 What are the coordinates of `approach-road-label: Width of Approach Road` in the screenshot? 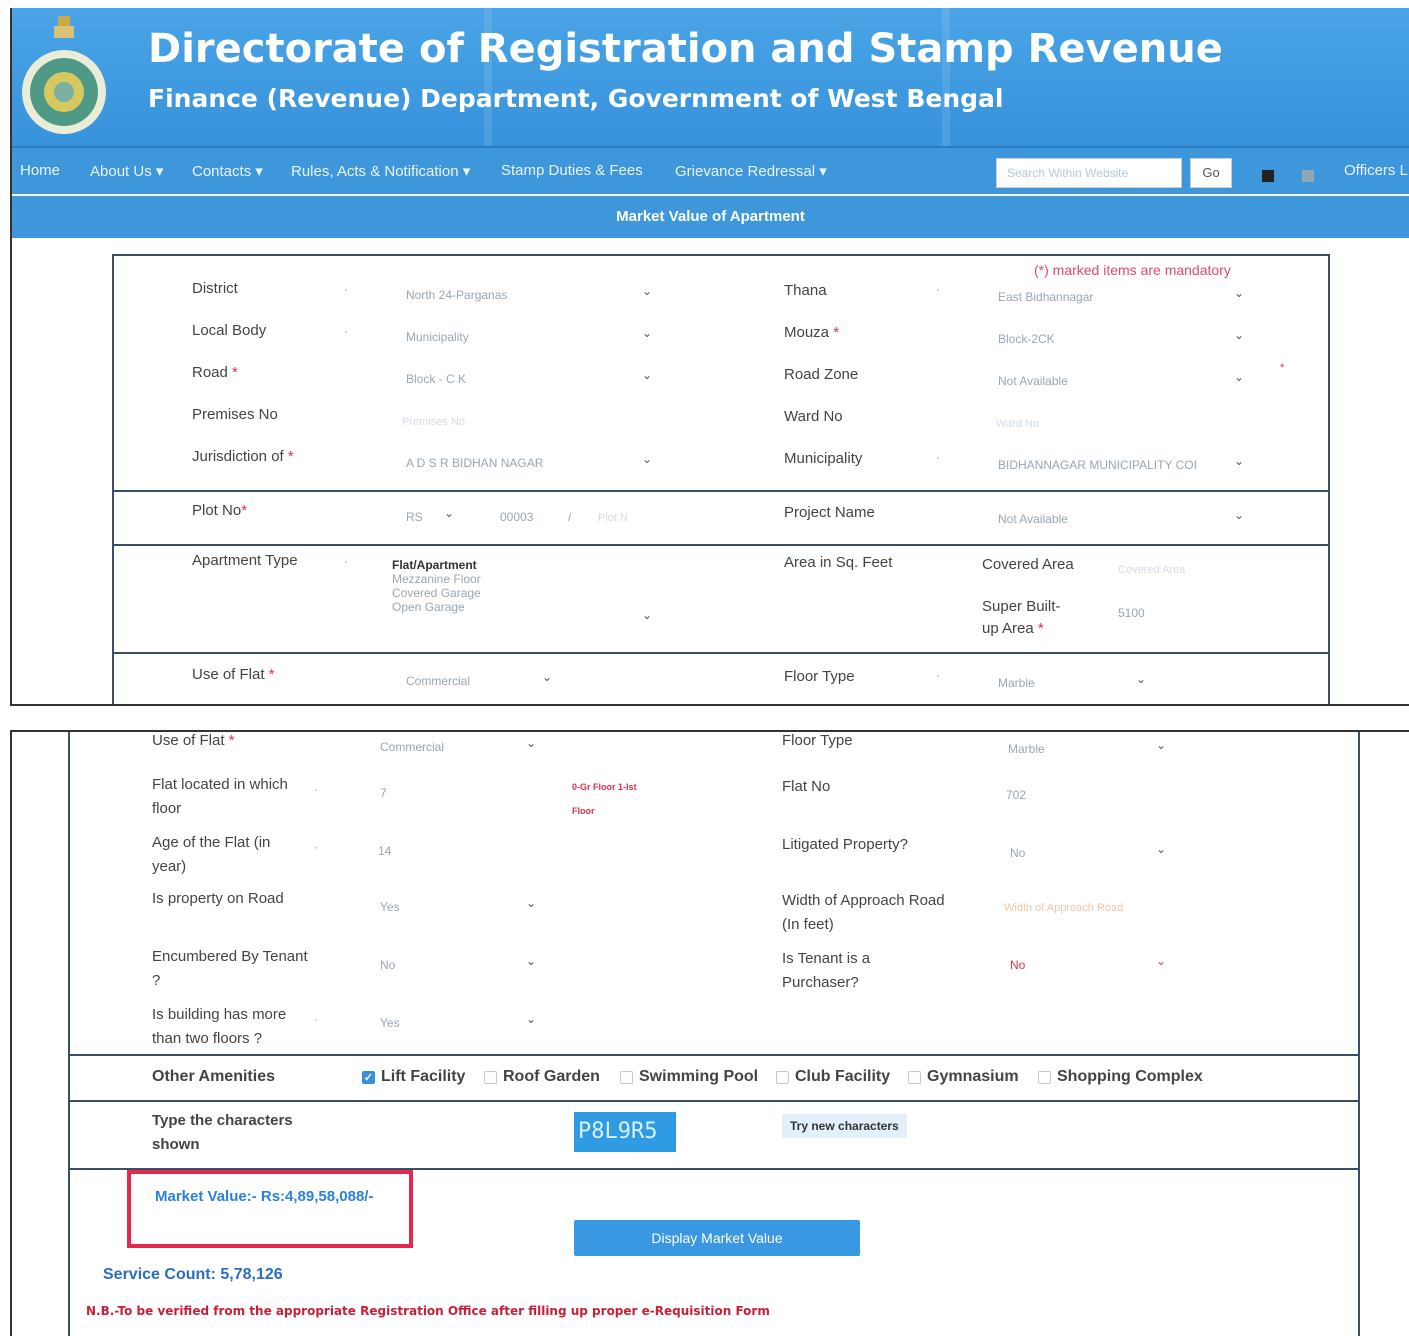 It's located at (863, 900).